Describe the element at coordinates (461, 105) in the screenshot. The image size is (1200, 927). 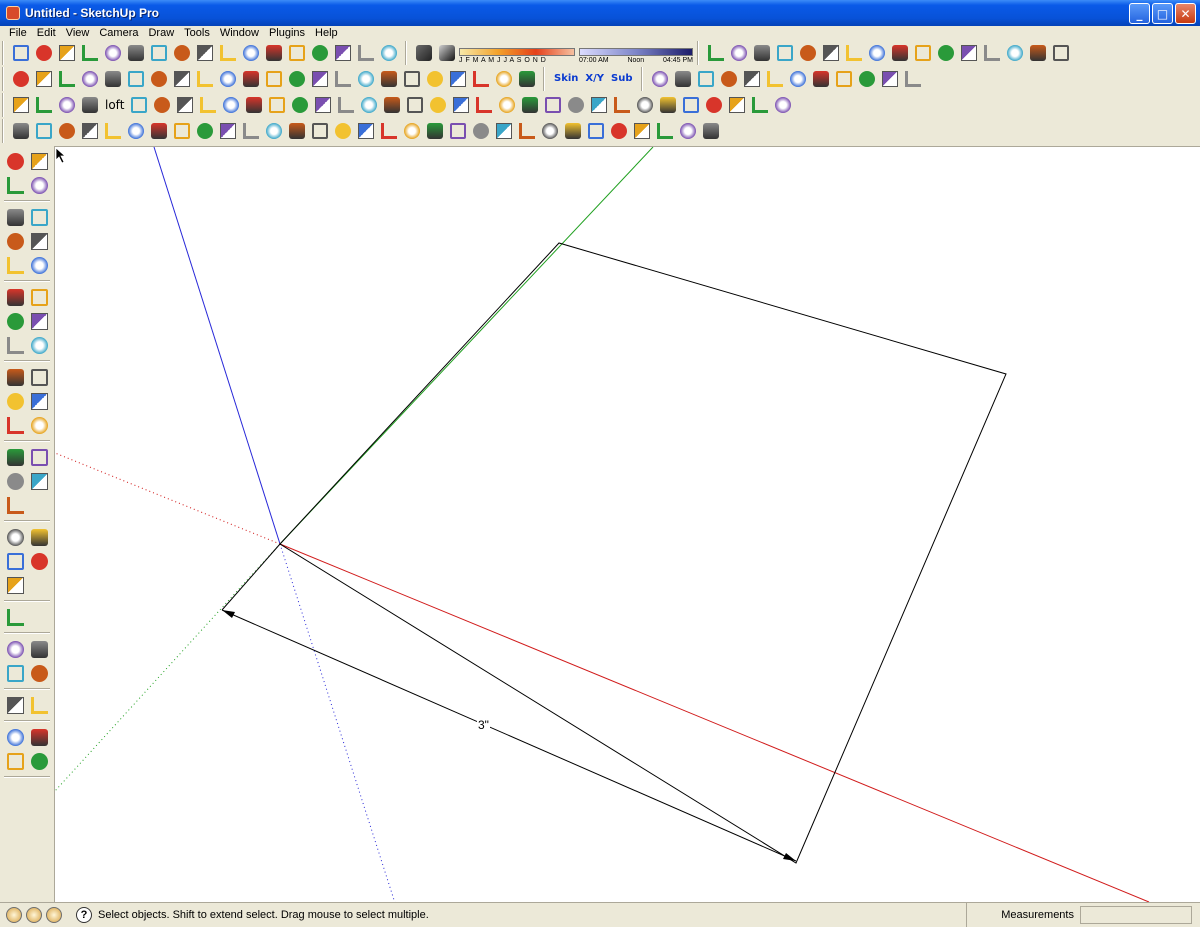
I see `tilt-button` at that location.